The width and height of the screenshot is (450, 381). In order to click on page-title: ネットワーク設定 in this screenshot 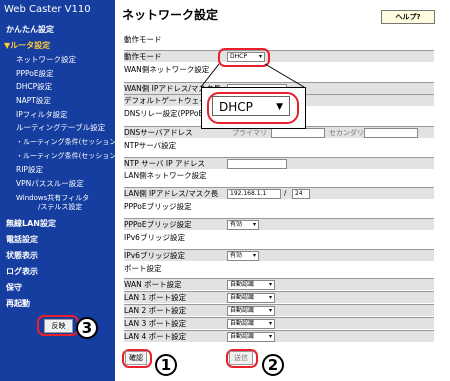, I will do `click(170, 15)`.